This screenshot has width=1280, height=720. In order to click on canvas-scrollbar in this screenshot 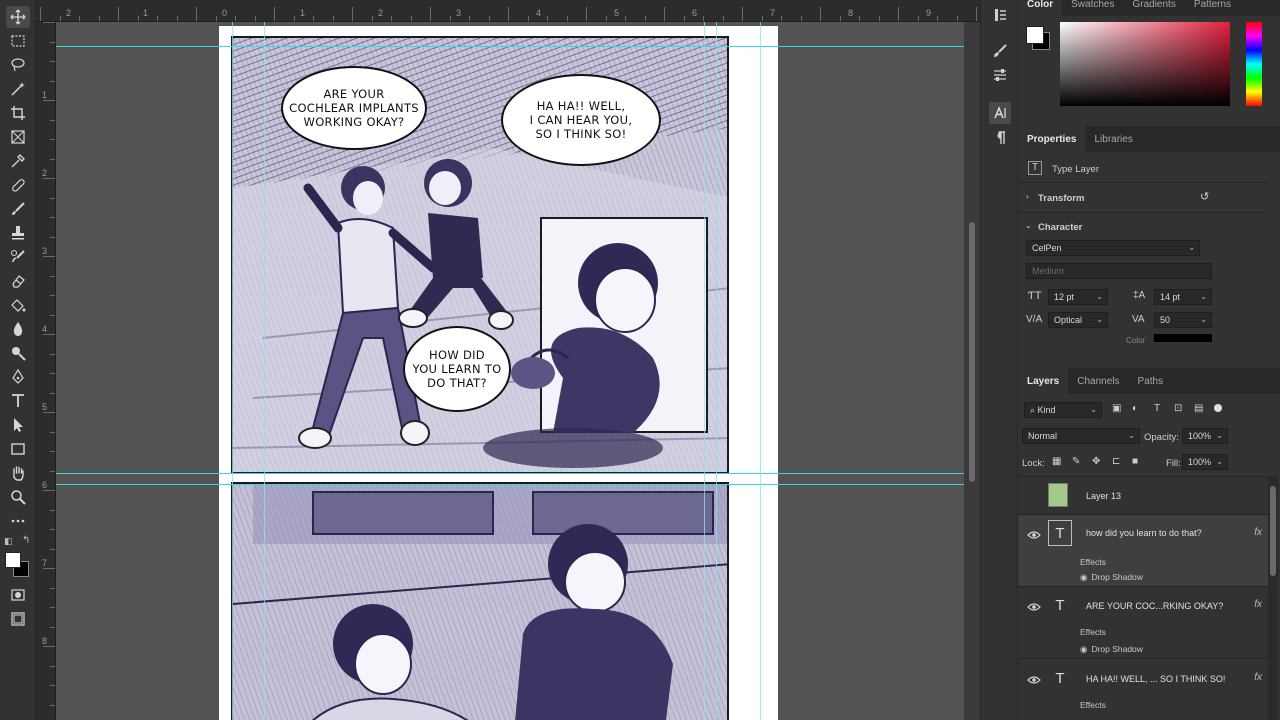, I will do `click(972, 371)`.